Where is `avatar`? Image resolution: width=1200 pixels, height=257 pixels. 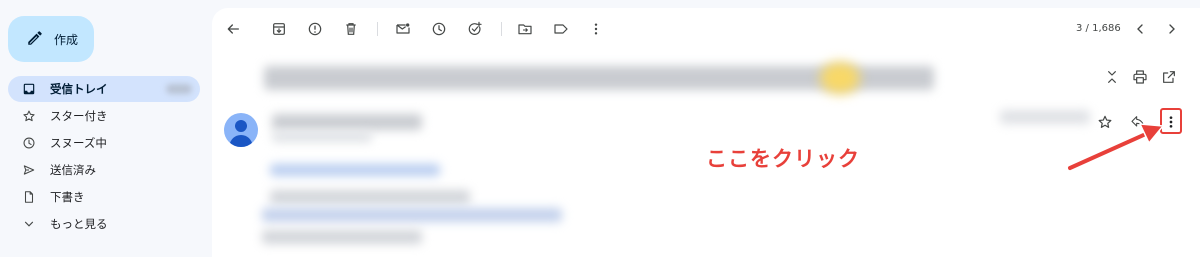
avatar is located at coordinates (241, 130).